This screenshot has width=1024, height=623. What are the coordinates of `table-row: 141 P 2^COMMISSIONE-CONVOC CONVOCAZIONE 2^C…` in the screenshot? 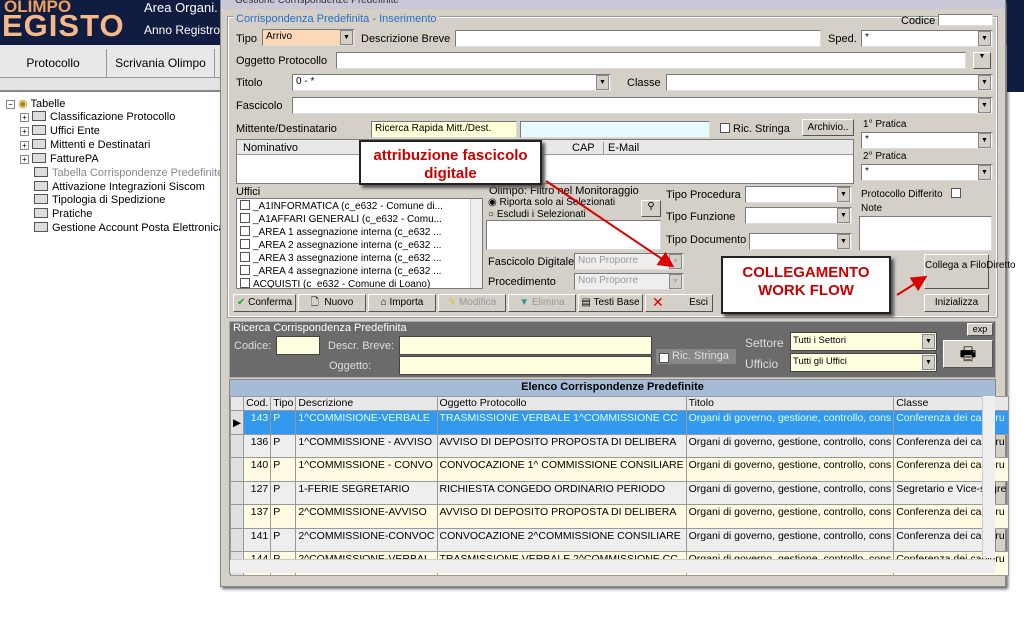 It's located at (619, 539).